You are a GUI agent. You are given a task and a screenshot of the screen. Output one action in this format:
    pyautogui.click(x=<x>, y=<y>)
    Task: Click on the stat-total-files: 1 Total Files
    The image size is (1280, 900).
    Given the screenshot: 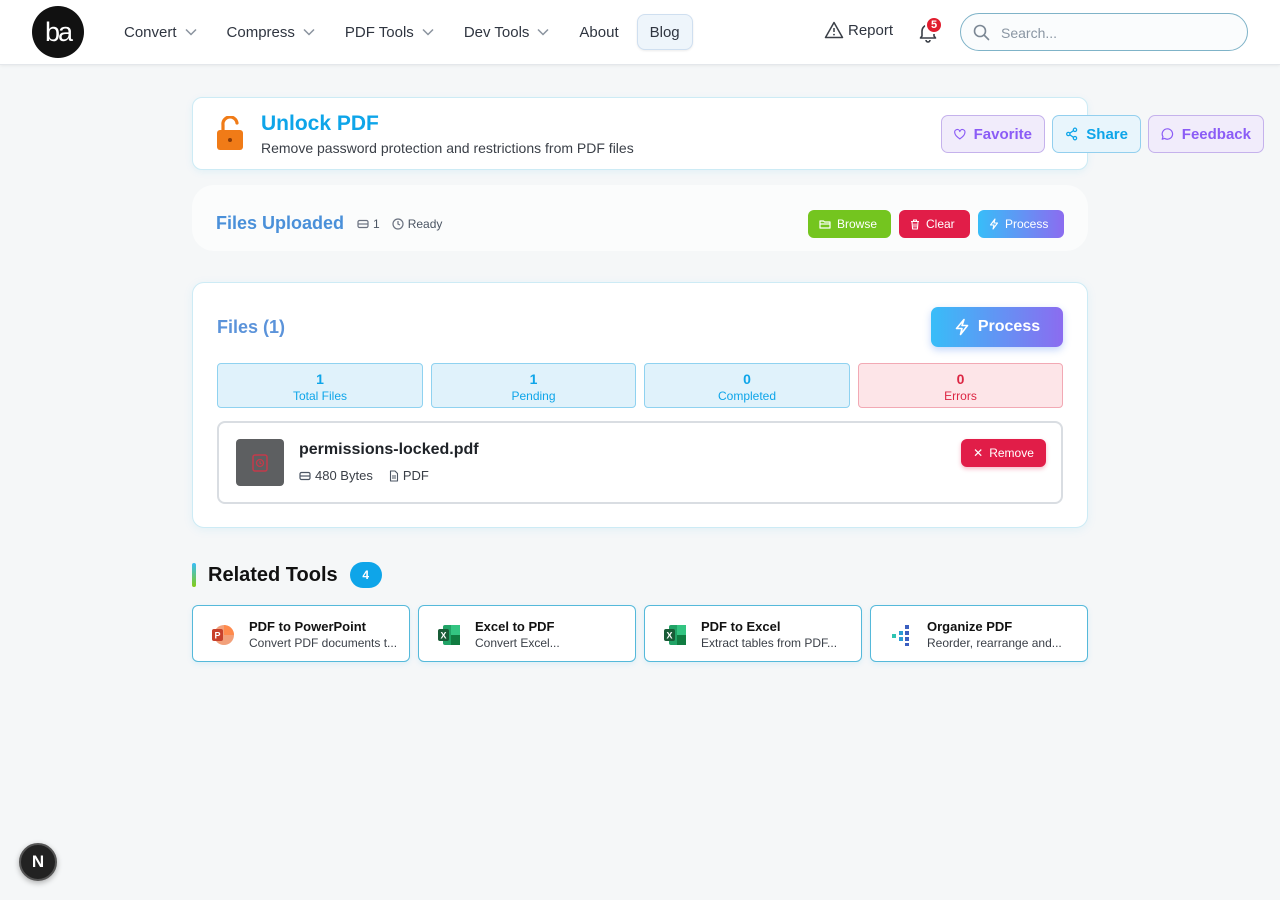 What is the action you would take?
    pyautogui.click(x=320, y=385)
    